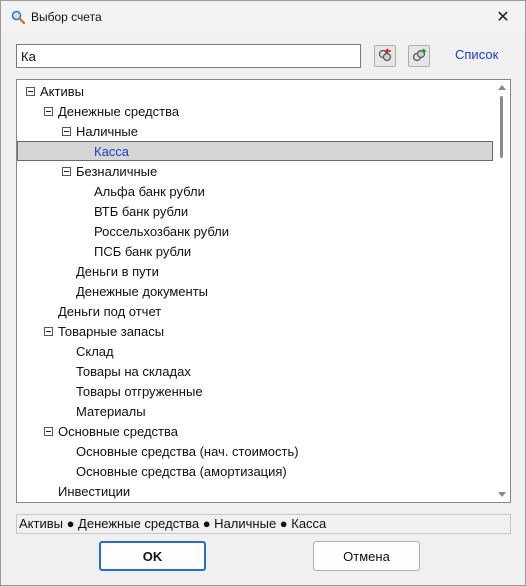 This screenshot has width=526, height=586. I want to click on tree-item: Основные средства (нач. стоимость), so click(255, 452).